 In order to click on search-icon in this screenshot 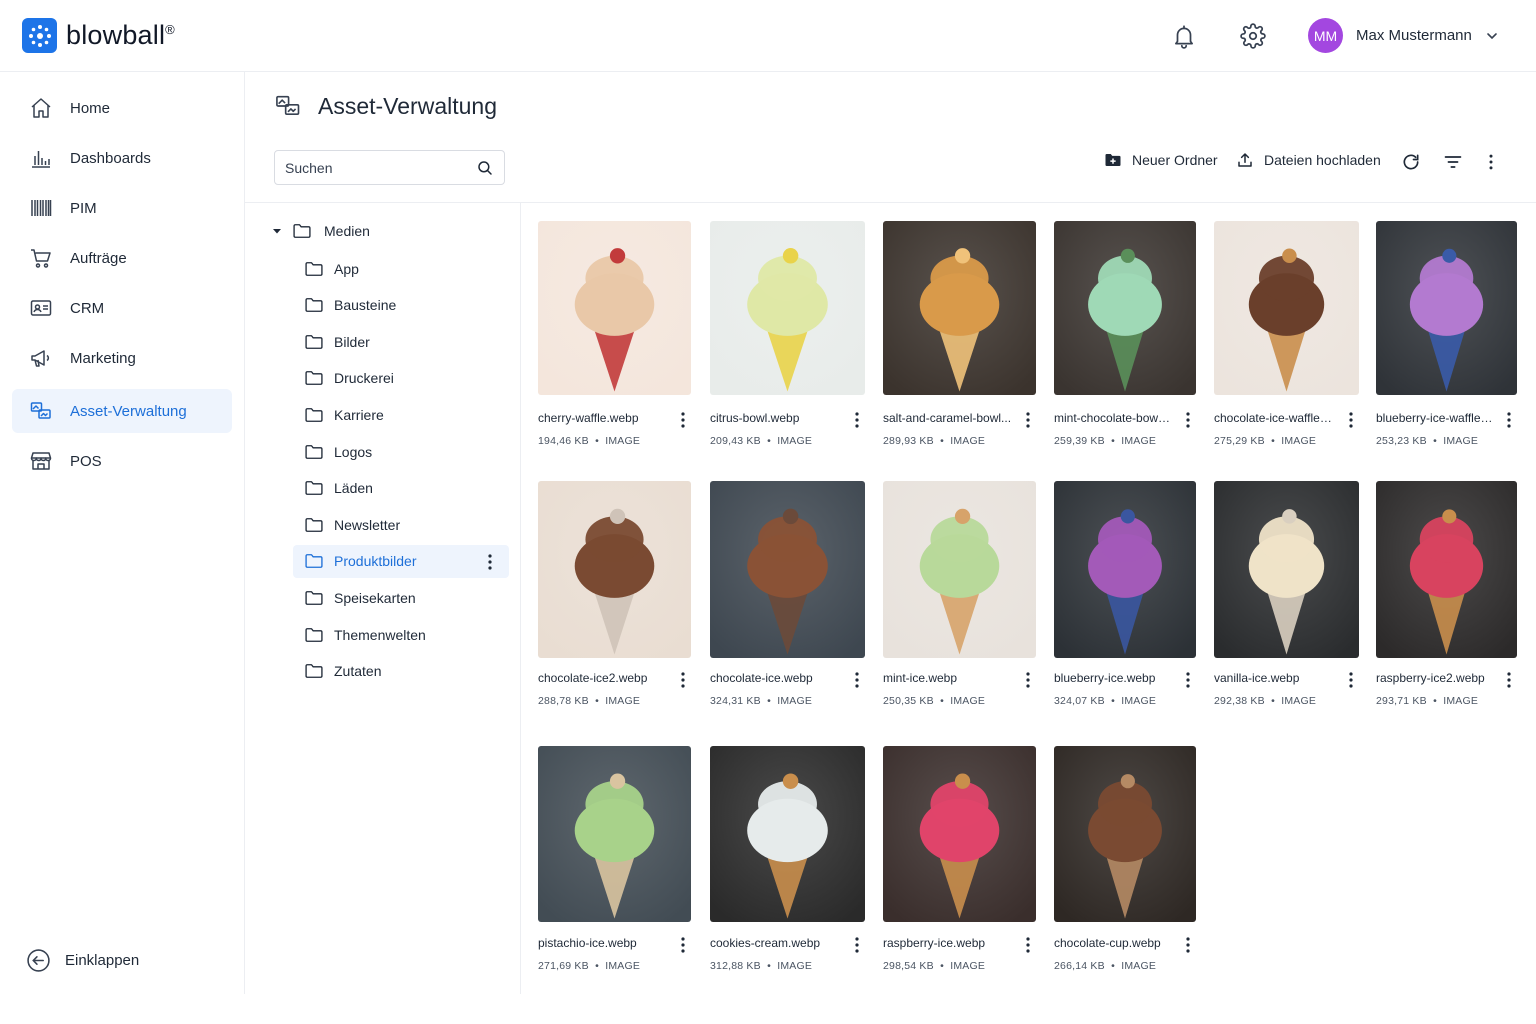, I will do `click(485, 168)`.